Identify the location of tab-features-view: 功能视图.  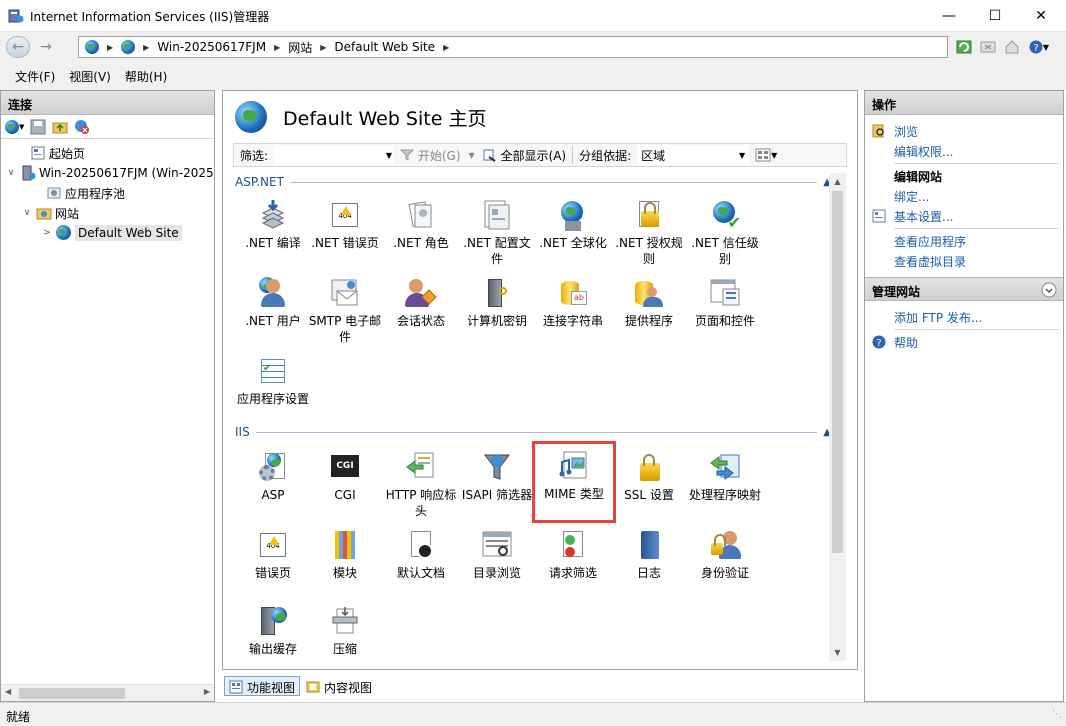
(262, 686).